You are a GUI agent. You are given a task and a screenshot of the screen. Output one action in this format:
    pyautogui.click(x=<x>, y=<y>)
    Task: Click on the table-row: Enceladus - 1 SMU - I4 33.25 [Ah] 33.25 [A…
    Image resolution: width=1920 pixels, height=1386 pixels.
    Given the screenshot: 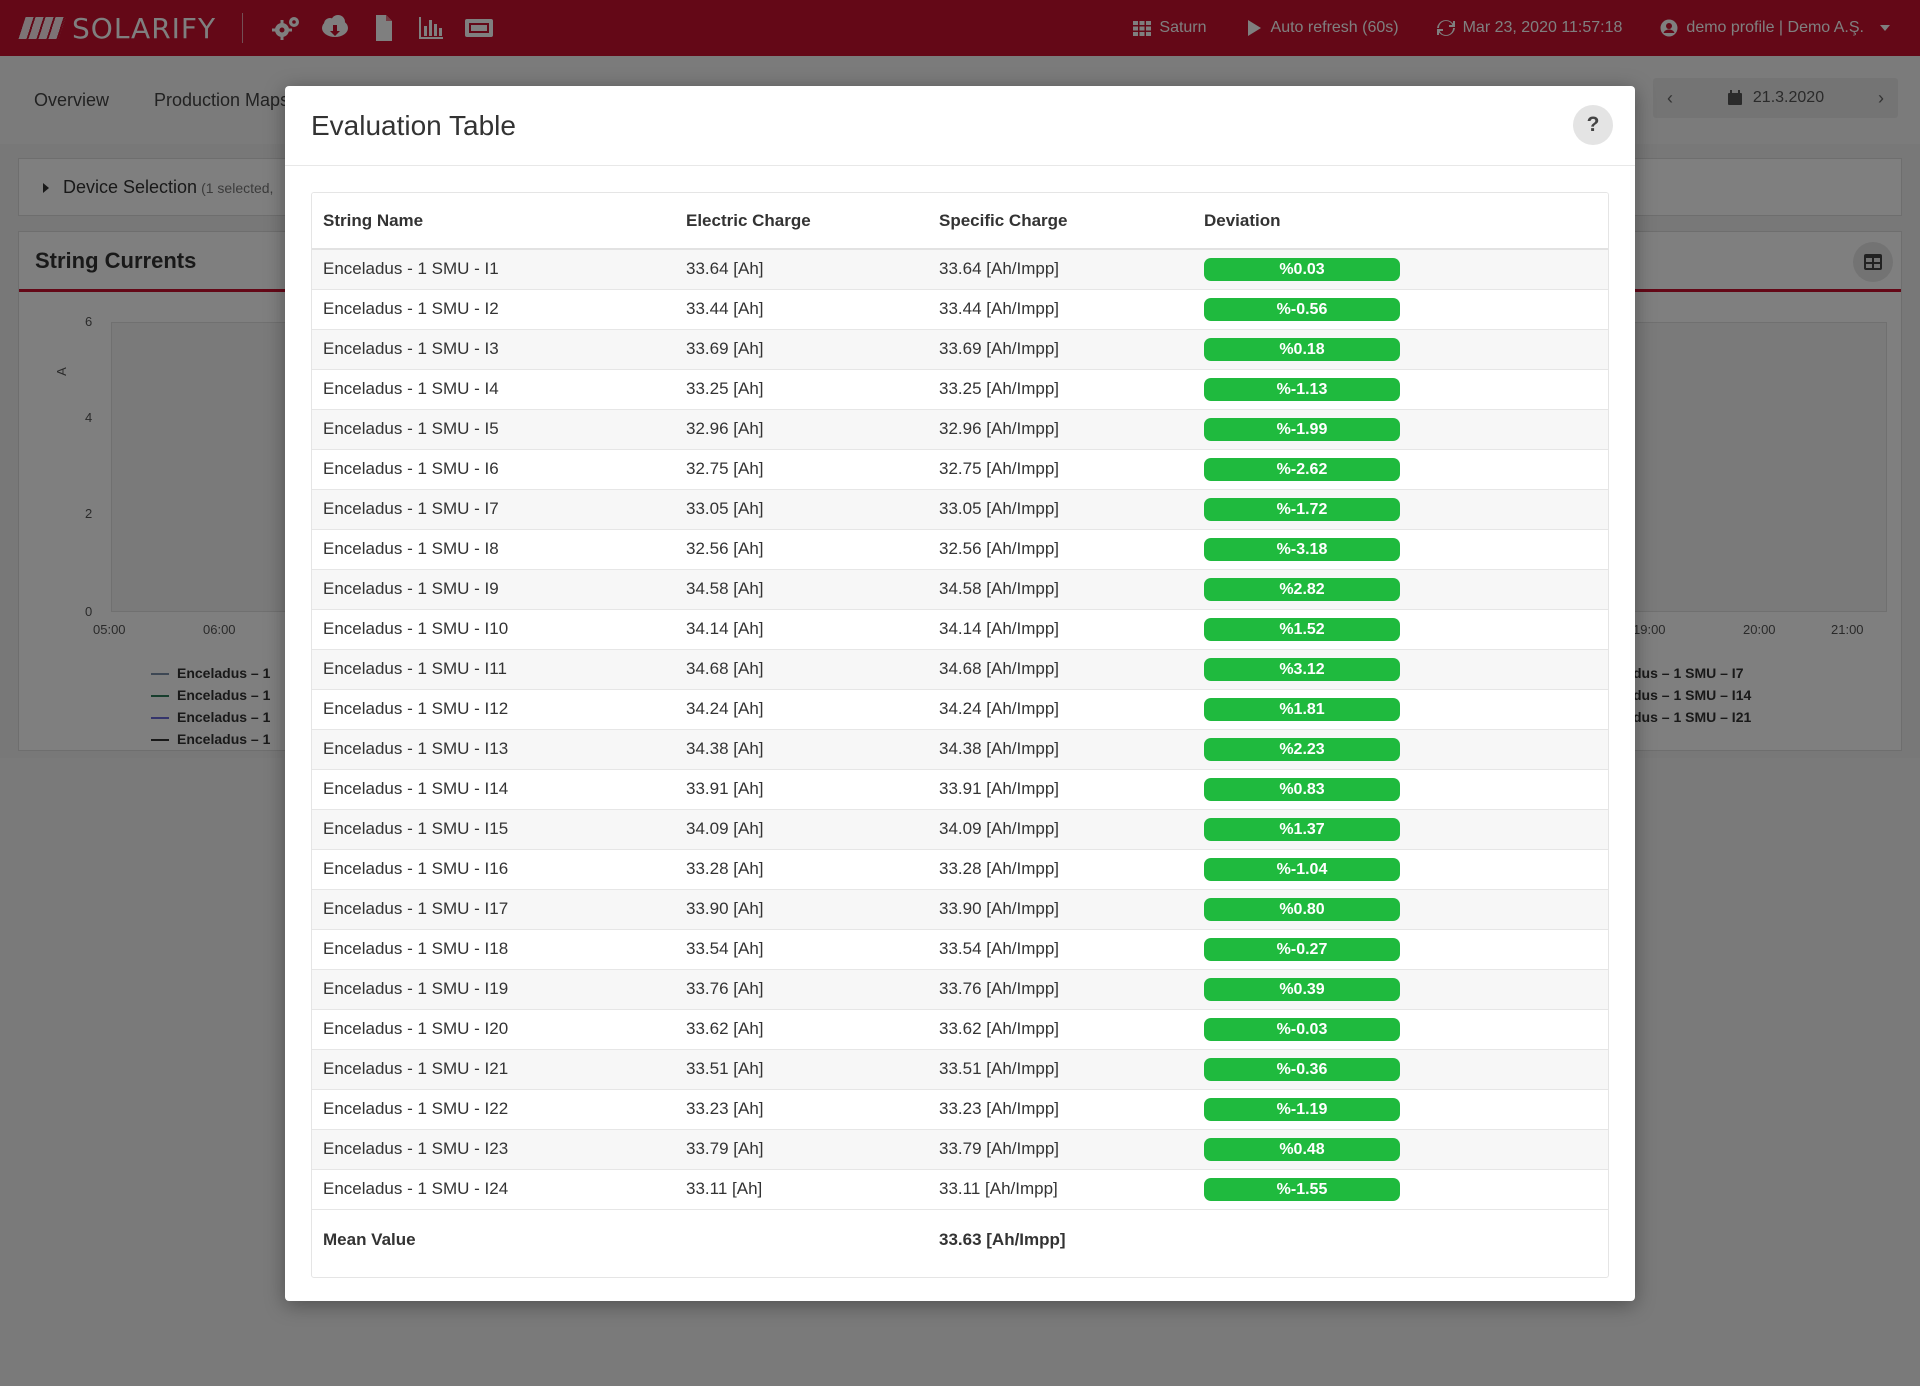 What is the action you would take?
    pyautogui.click(x=960, y=389)
    